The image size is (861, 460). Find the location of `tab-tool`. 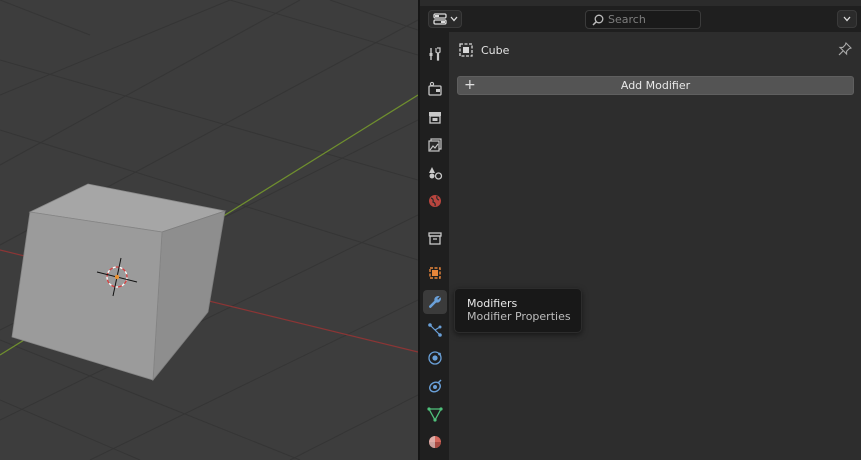

tab-tool is located at coordinates (435, 54).